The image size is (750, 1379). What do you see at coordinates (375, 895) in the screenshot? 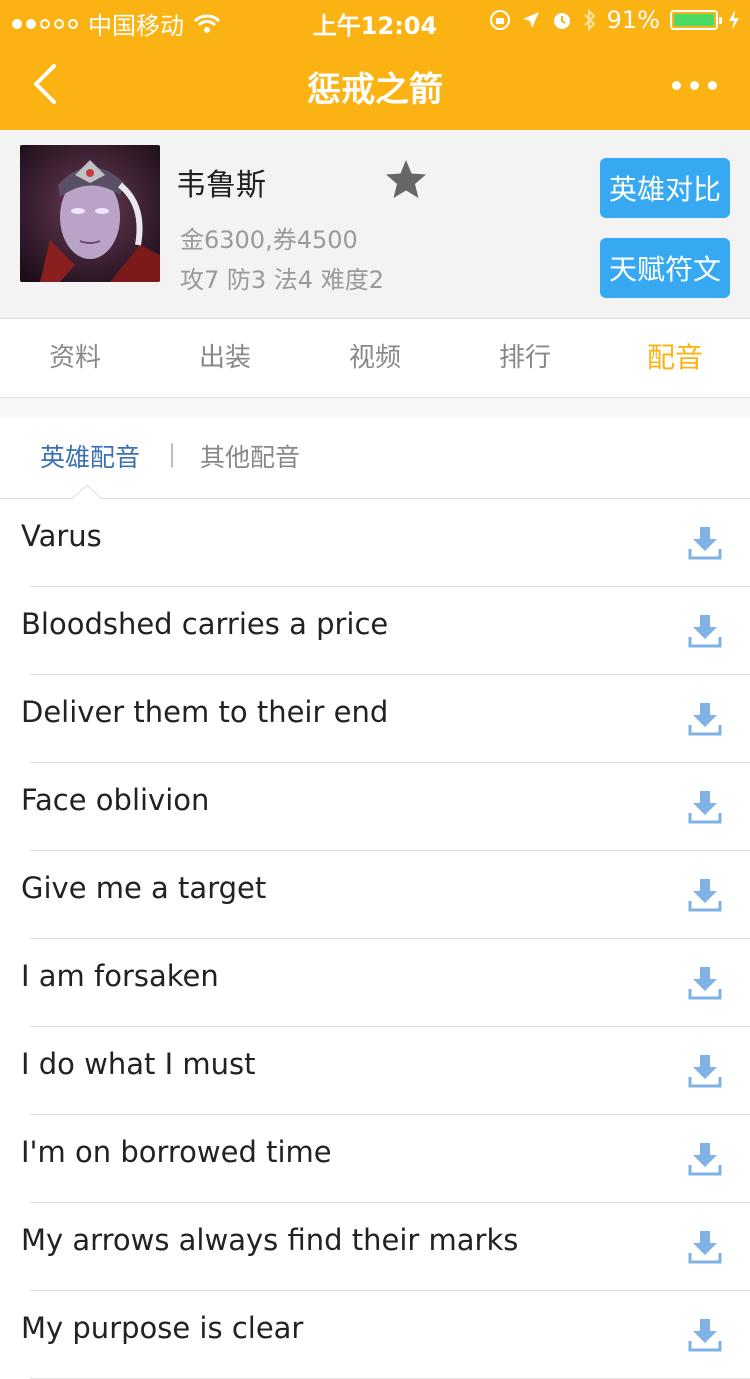
I see `list-item: Give me a target` at bounding box center [375, 895].